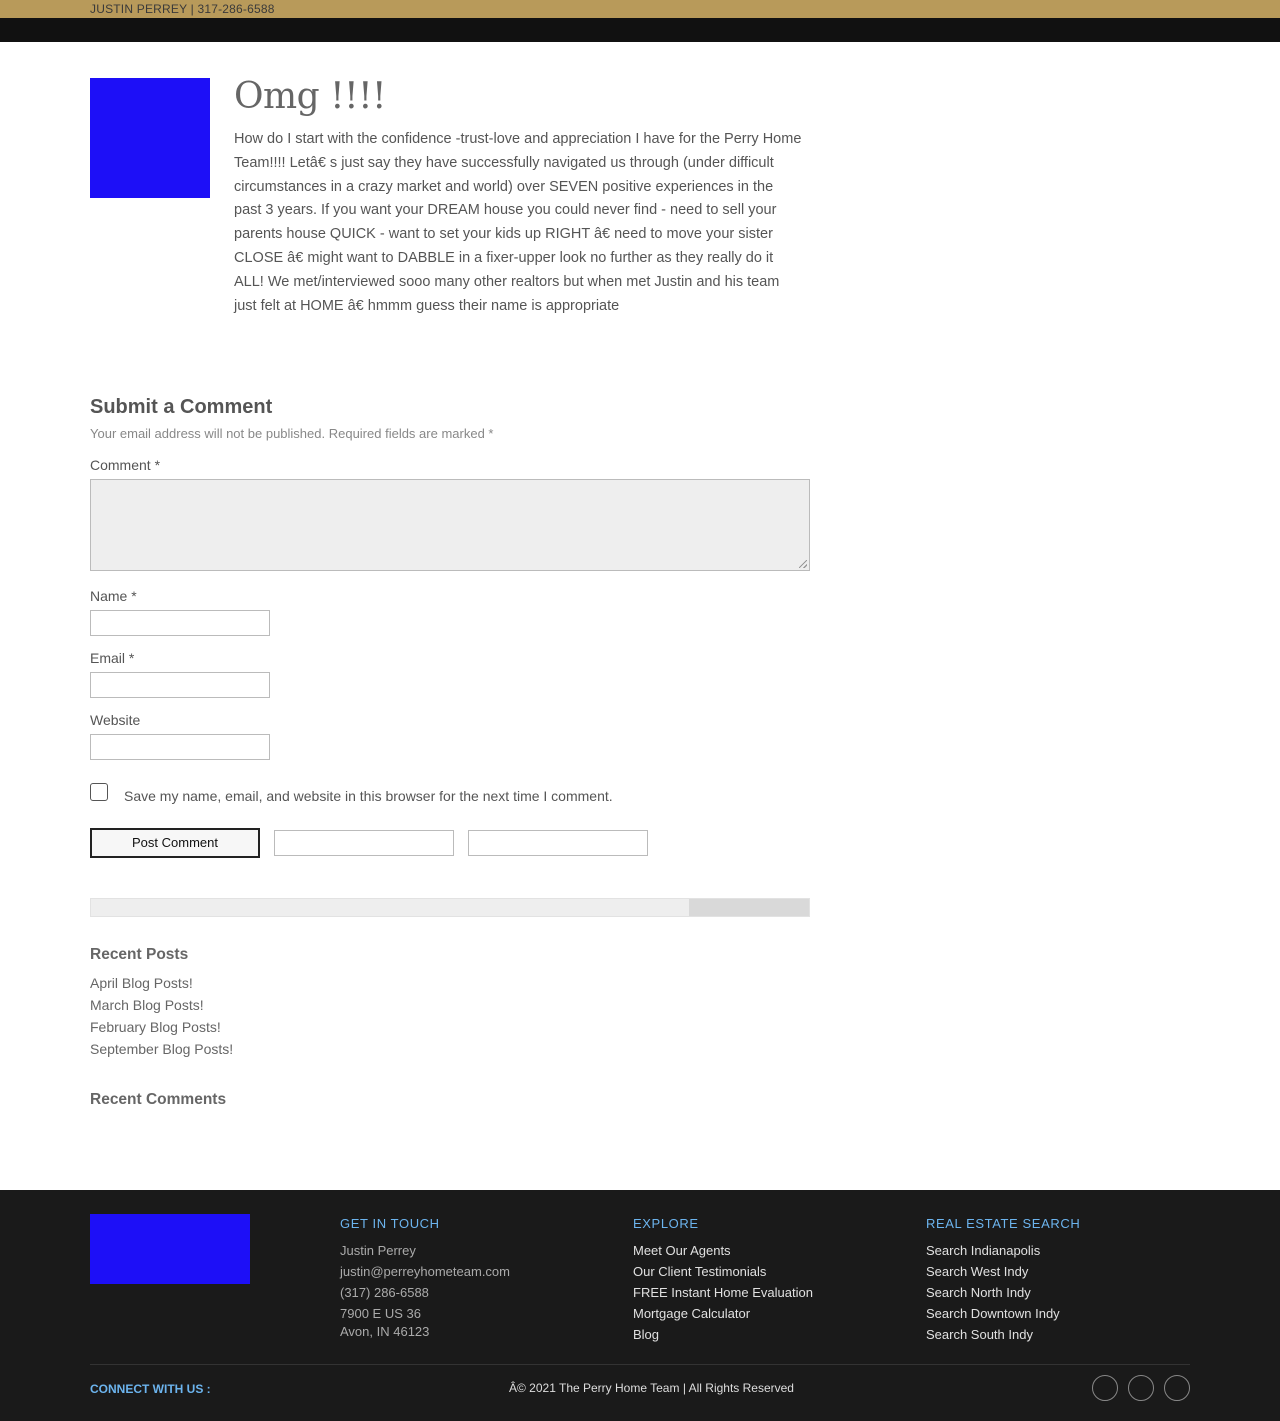  I want to click on footer-divider, so click(640, 1364).